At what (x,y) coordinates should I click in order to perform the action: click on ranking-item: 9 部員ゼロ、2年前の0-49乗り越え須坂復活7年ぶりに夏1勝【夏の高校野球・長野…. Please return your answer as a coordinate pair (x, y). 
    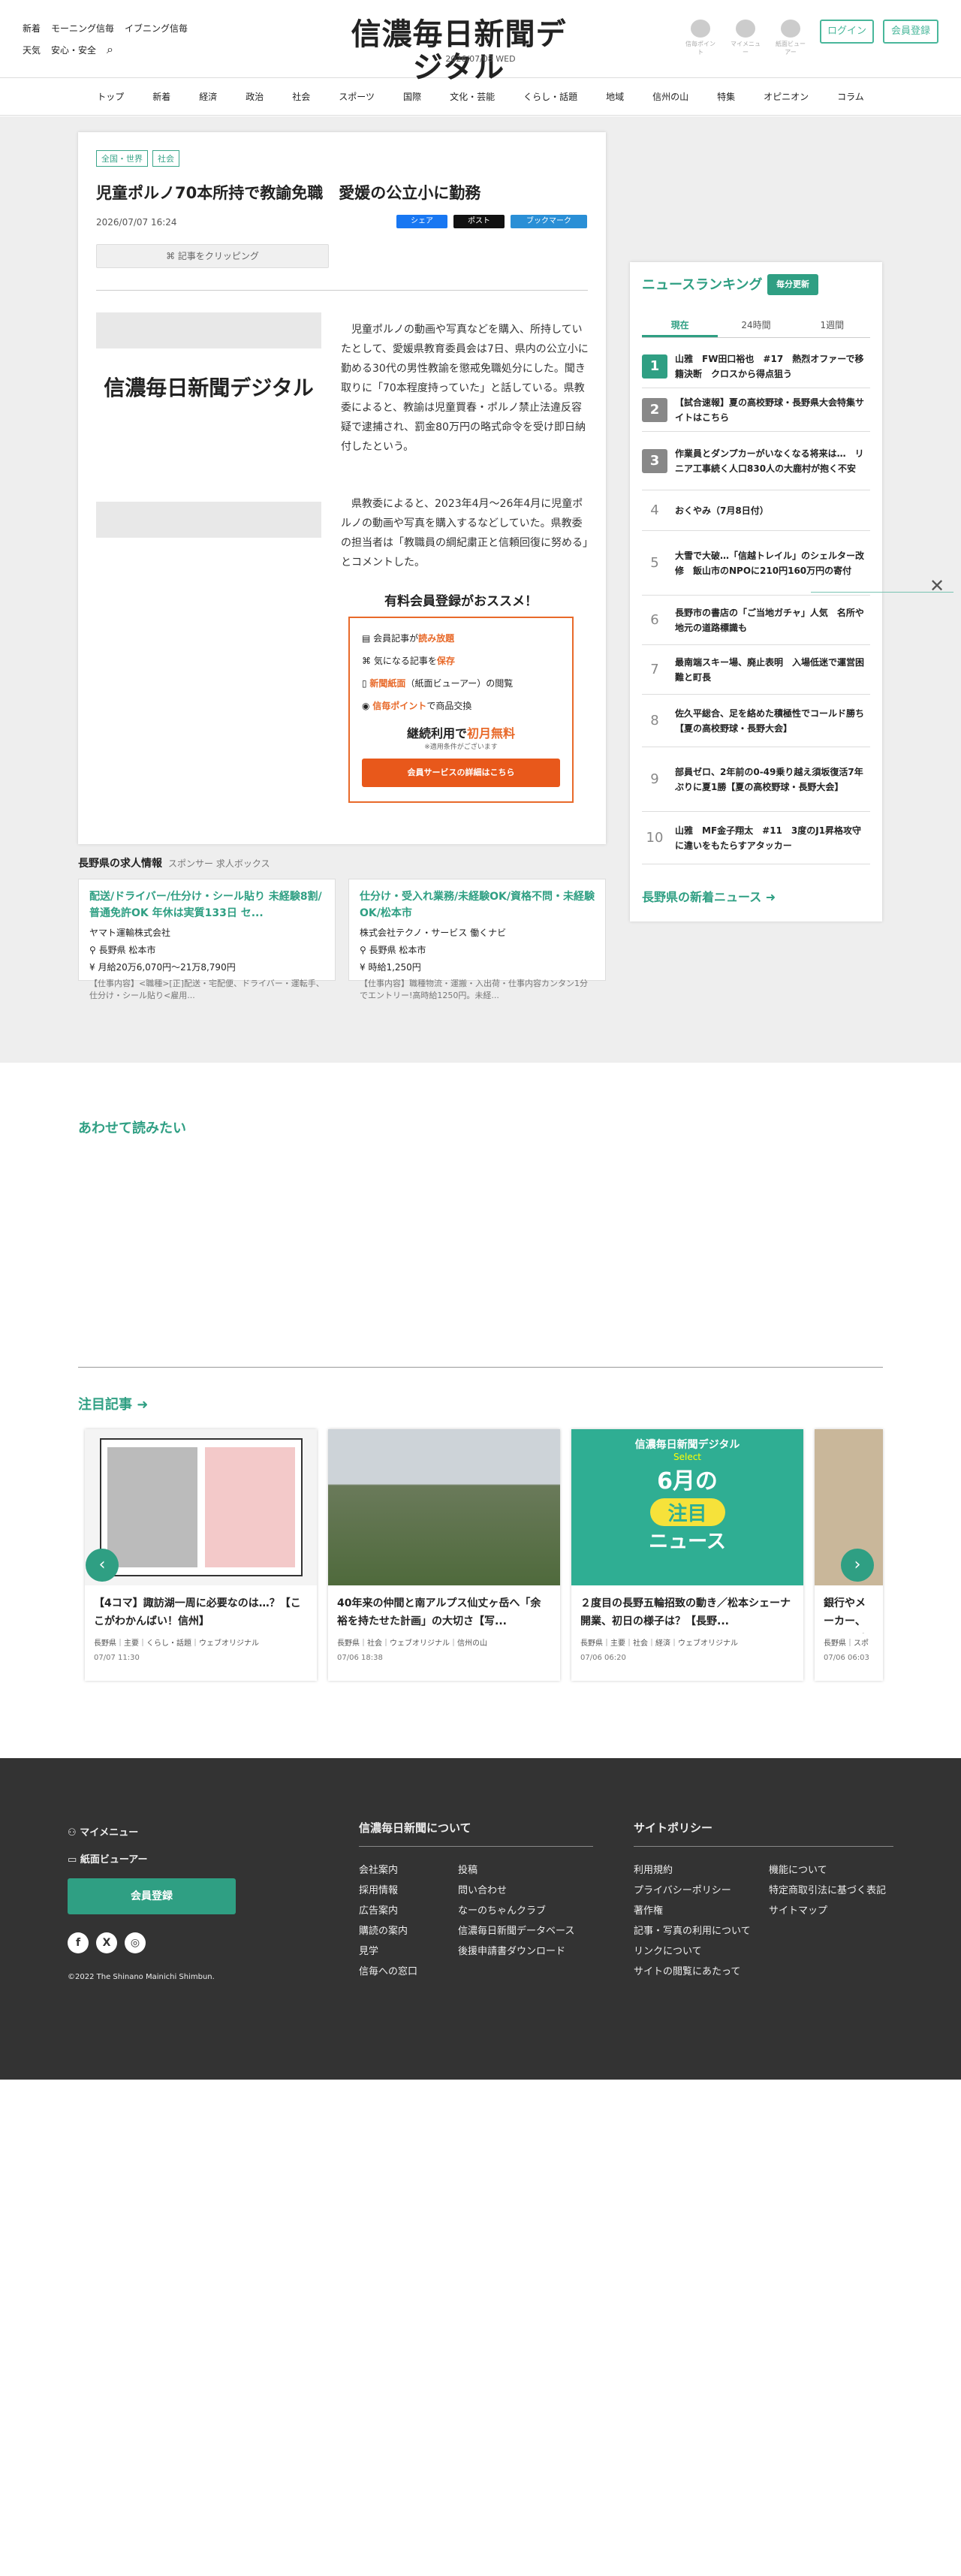
    Looking at the image, I should click on (756, 780).